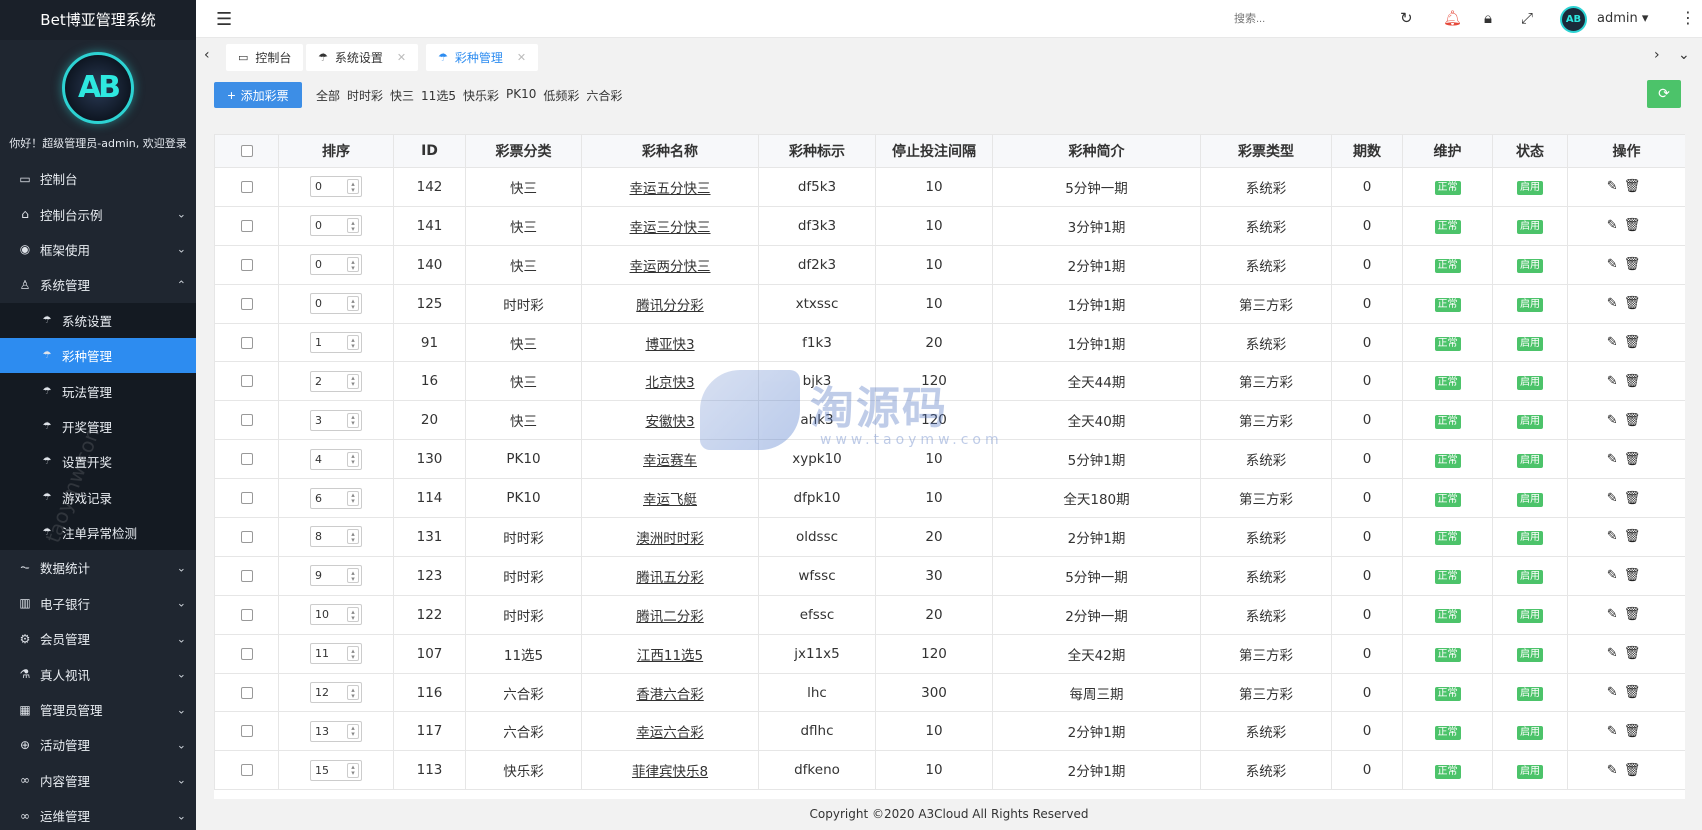 The height and width of the screenshot is (830, 1702). What do you see at coordinates (1452, 18) in the screenshot?
I see `bell-icon: 🔔︎` at bounding box center [1452, 18].